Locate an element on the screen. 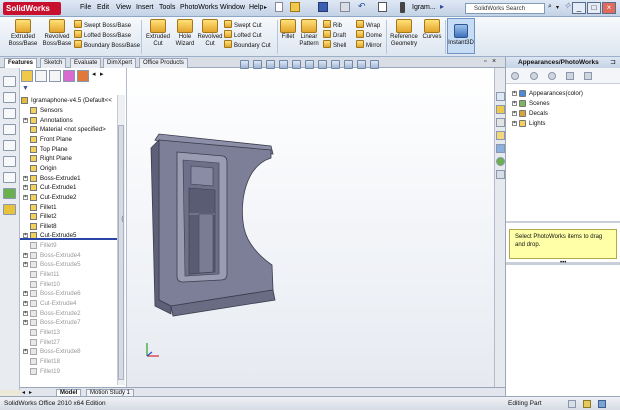  tree-node: Fillet8 is located at coordinates (68, 226).